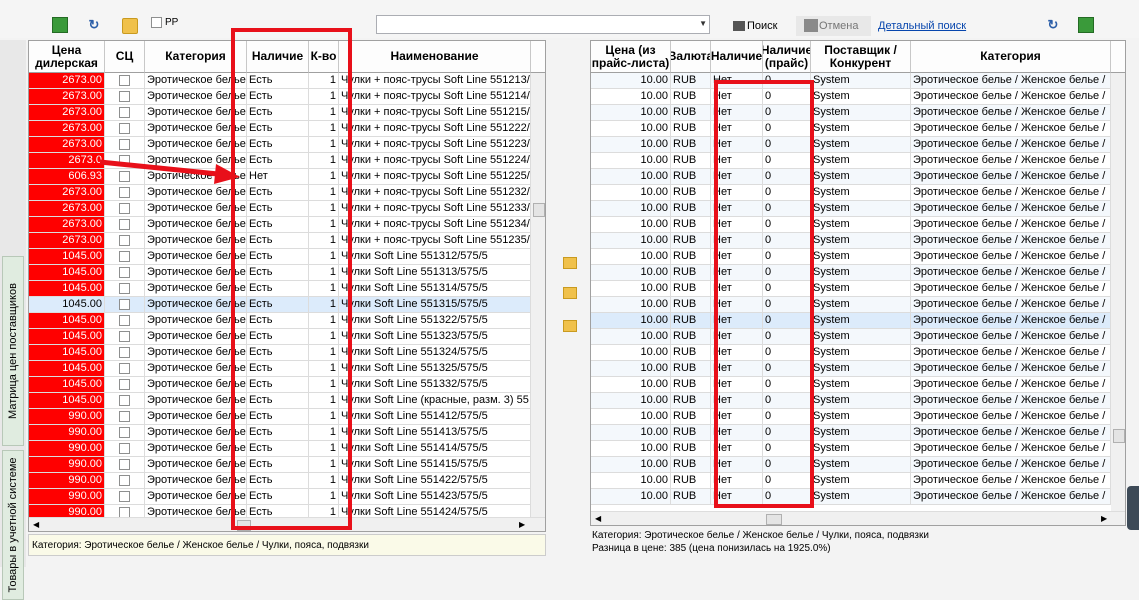 The width and height of the screenshot is (1139, 600). What do you see at coordinates (1118, 292) in the screenshot?
I see `right-vertical-scrollbar` at bounding box center [1118, 292].